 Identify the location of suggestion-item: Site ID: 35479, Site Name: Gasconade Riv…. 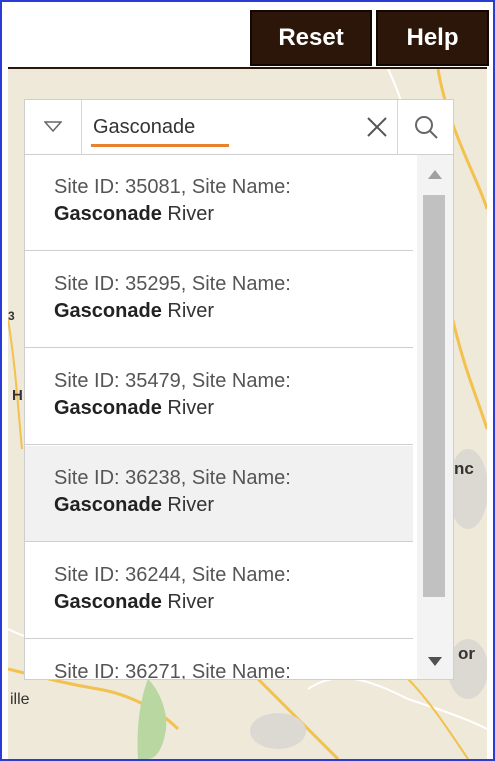
(219, 397).